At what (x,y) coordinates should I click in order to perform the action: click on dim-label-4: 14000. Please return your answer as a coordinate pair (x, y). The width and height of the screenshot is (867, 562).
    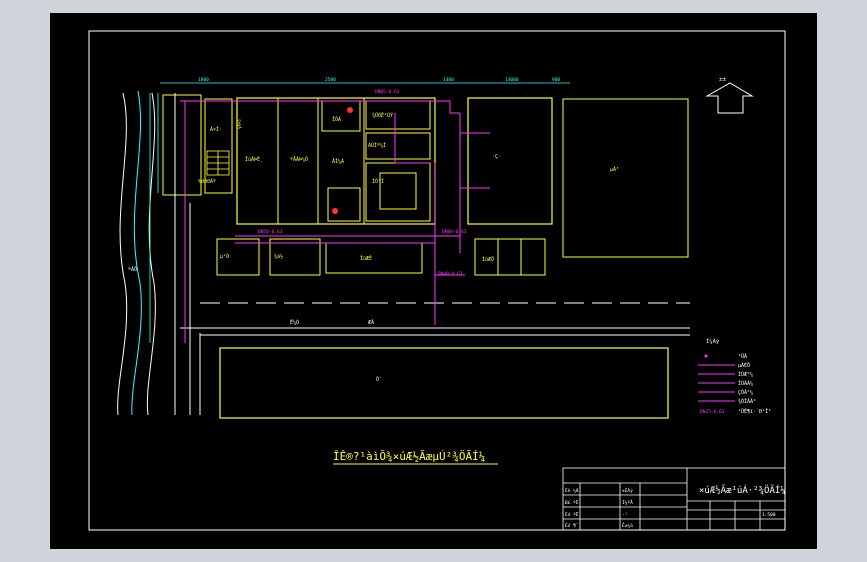
    Looking at the image, I should click on (512, 80).